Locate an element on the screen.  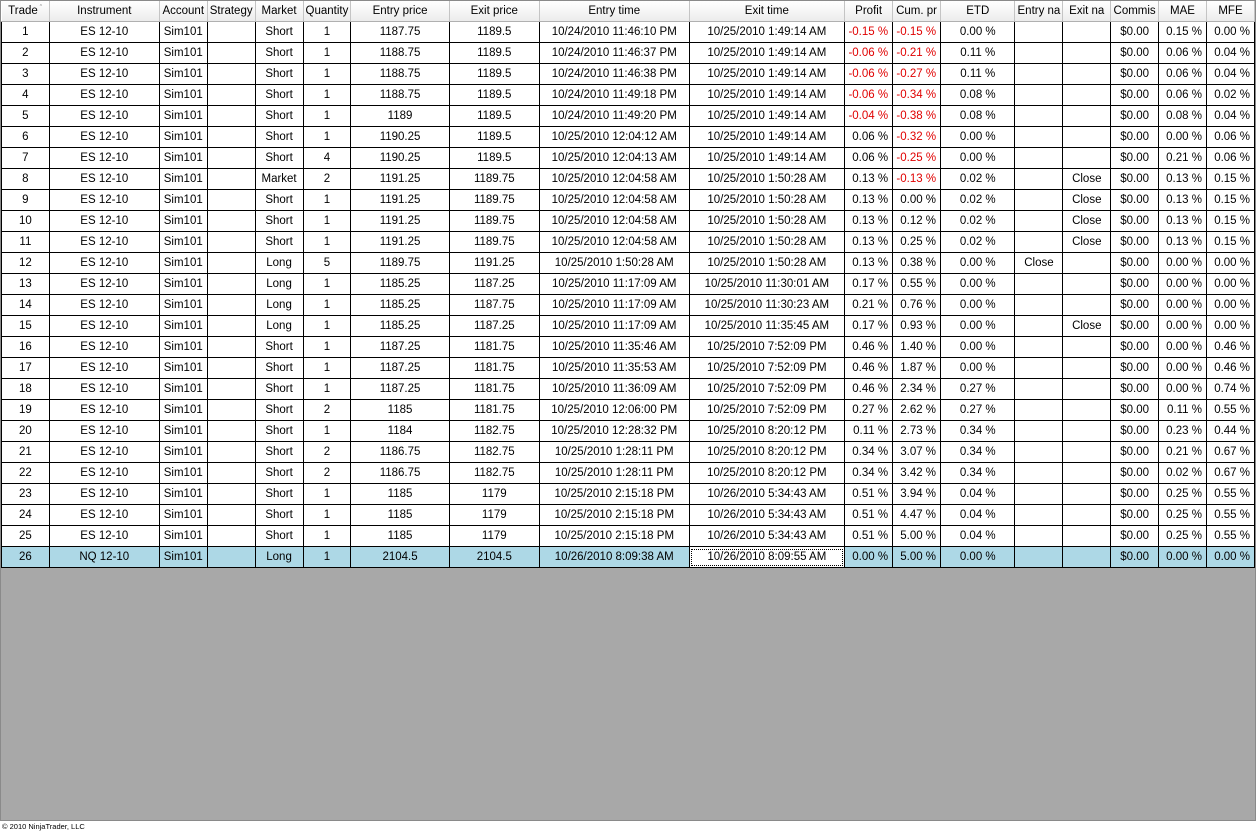
cell-entry-time: 10/24/2010 11:49:18 PM is located at coordinates (614, 95).